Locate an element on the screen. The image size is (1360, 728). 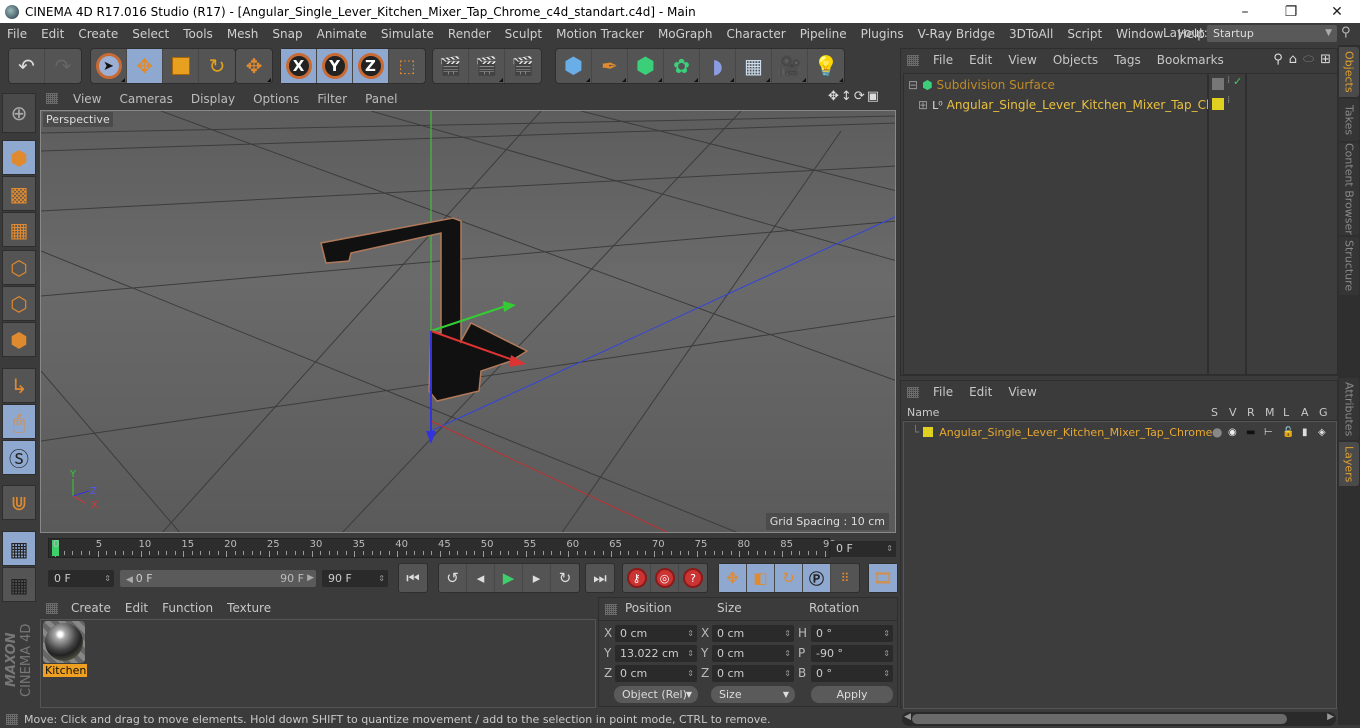
move-tool-button: ✥ is located at coordinates (145, 66).